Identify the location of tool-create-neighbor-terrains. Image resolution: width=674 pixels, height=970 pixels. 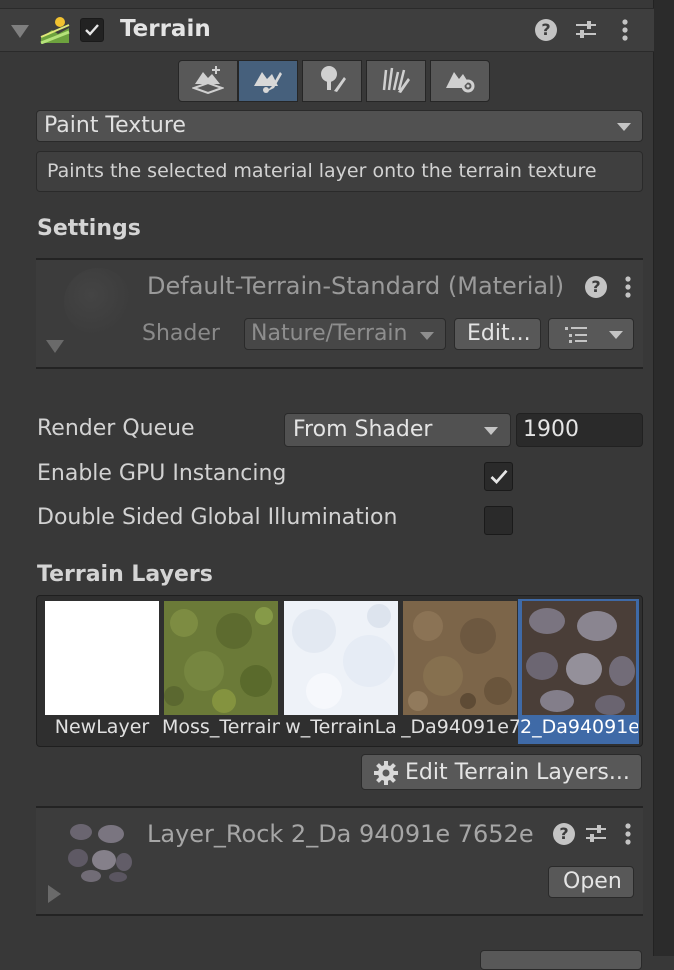
(208, 81).